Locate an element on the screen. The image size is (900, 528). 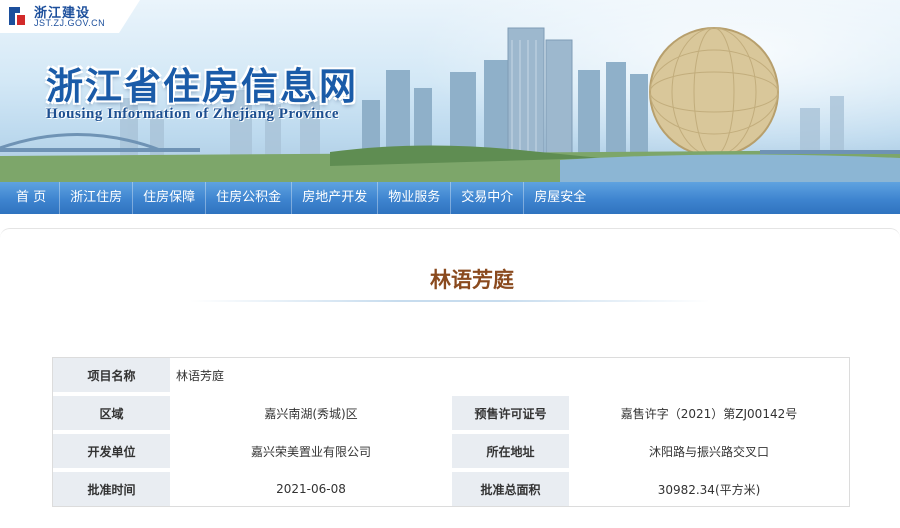
table-row: 项目名称 林语芳庭 is located at coordinates (451, 377).